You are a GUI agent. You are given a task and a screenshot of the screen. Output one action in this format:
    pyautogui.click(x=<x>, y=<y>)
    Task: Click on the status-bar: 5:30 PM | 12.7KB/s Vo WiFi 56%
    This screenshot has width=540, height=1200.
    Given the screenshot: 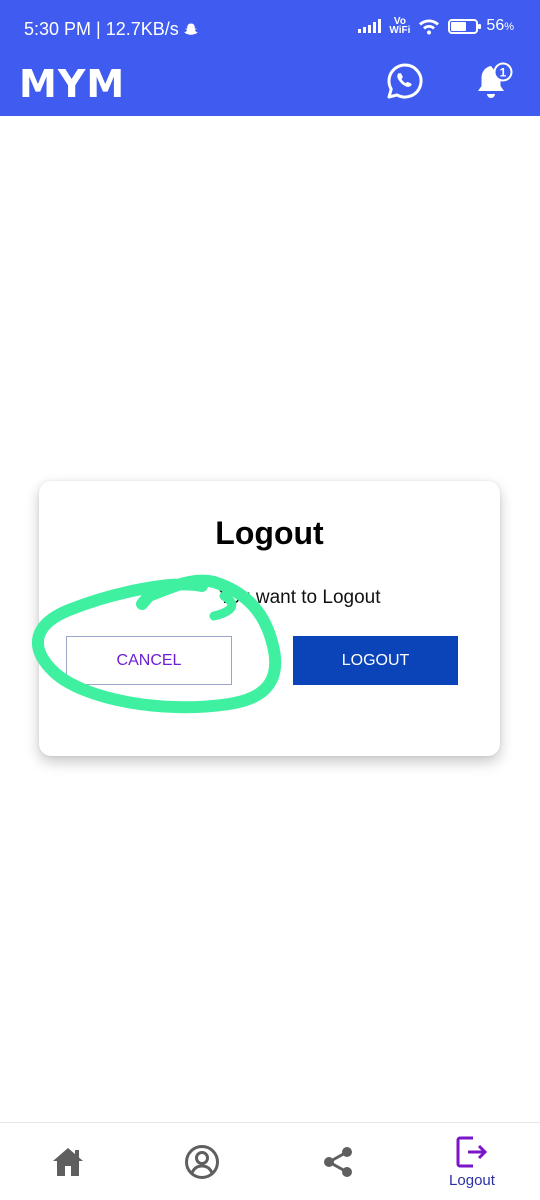 What is the action you would take?
    pyautogui.click(x=270, y=29)
    